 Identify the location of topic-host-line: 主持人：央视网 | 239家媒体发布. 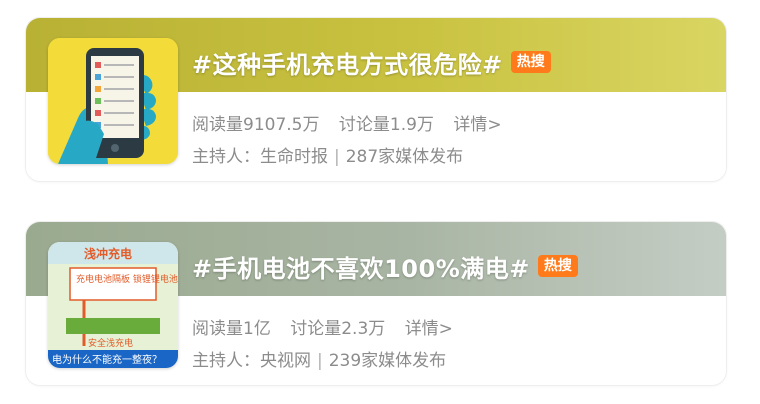
(319, 358).